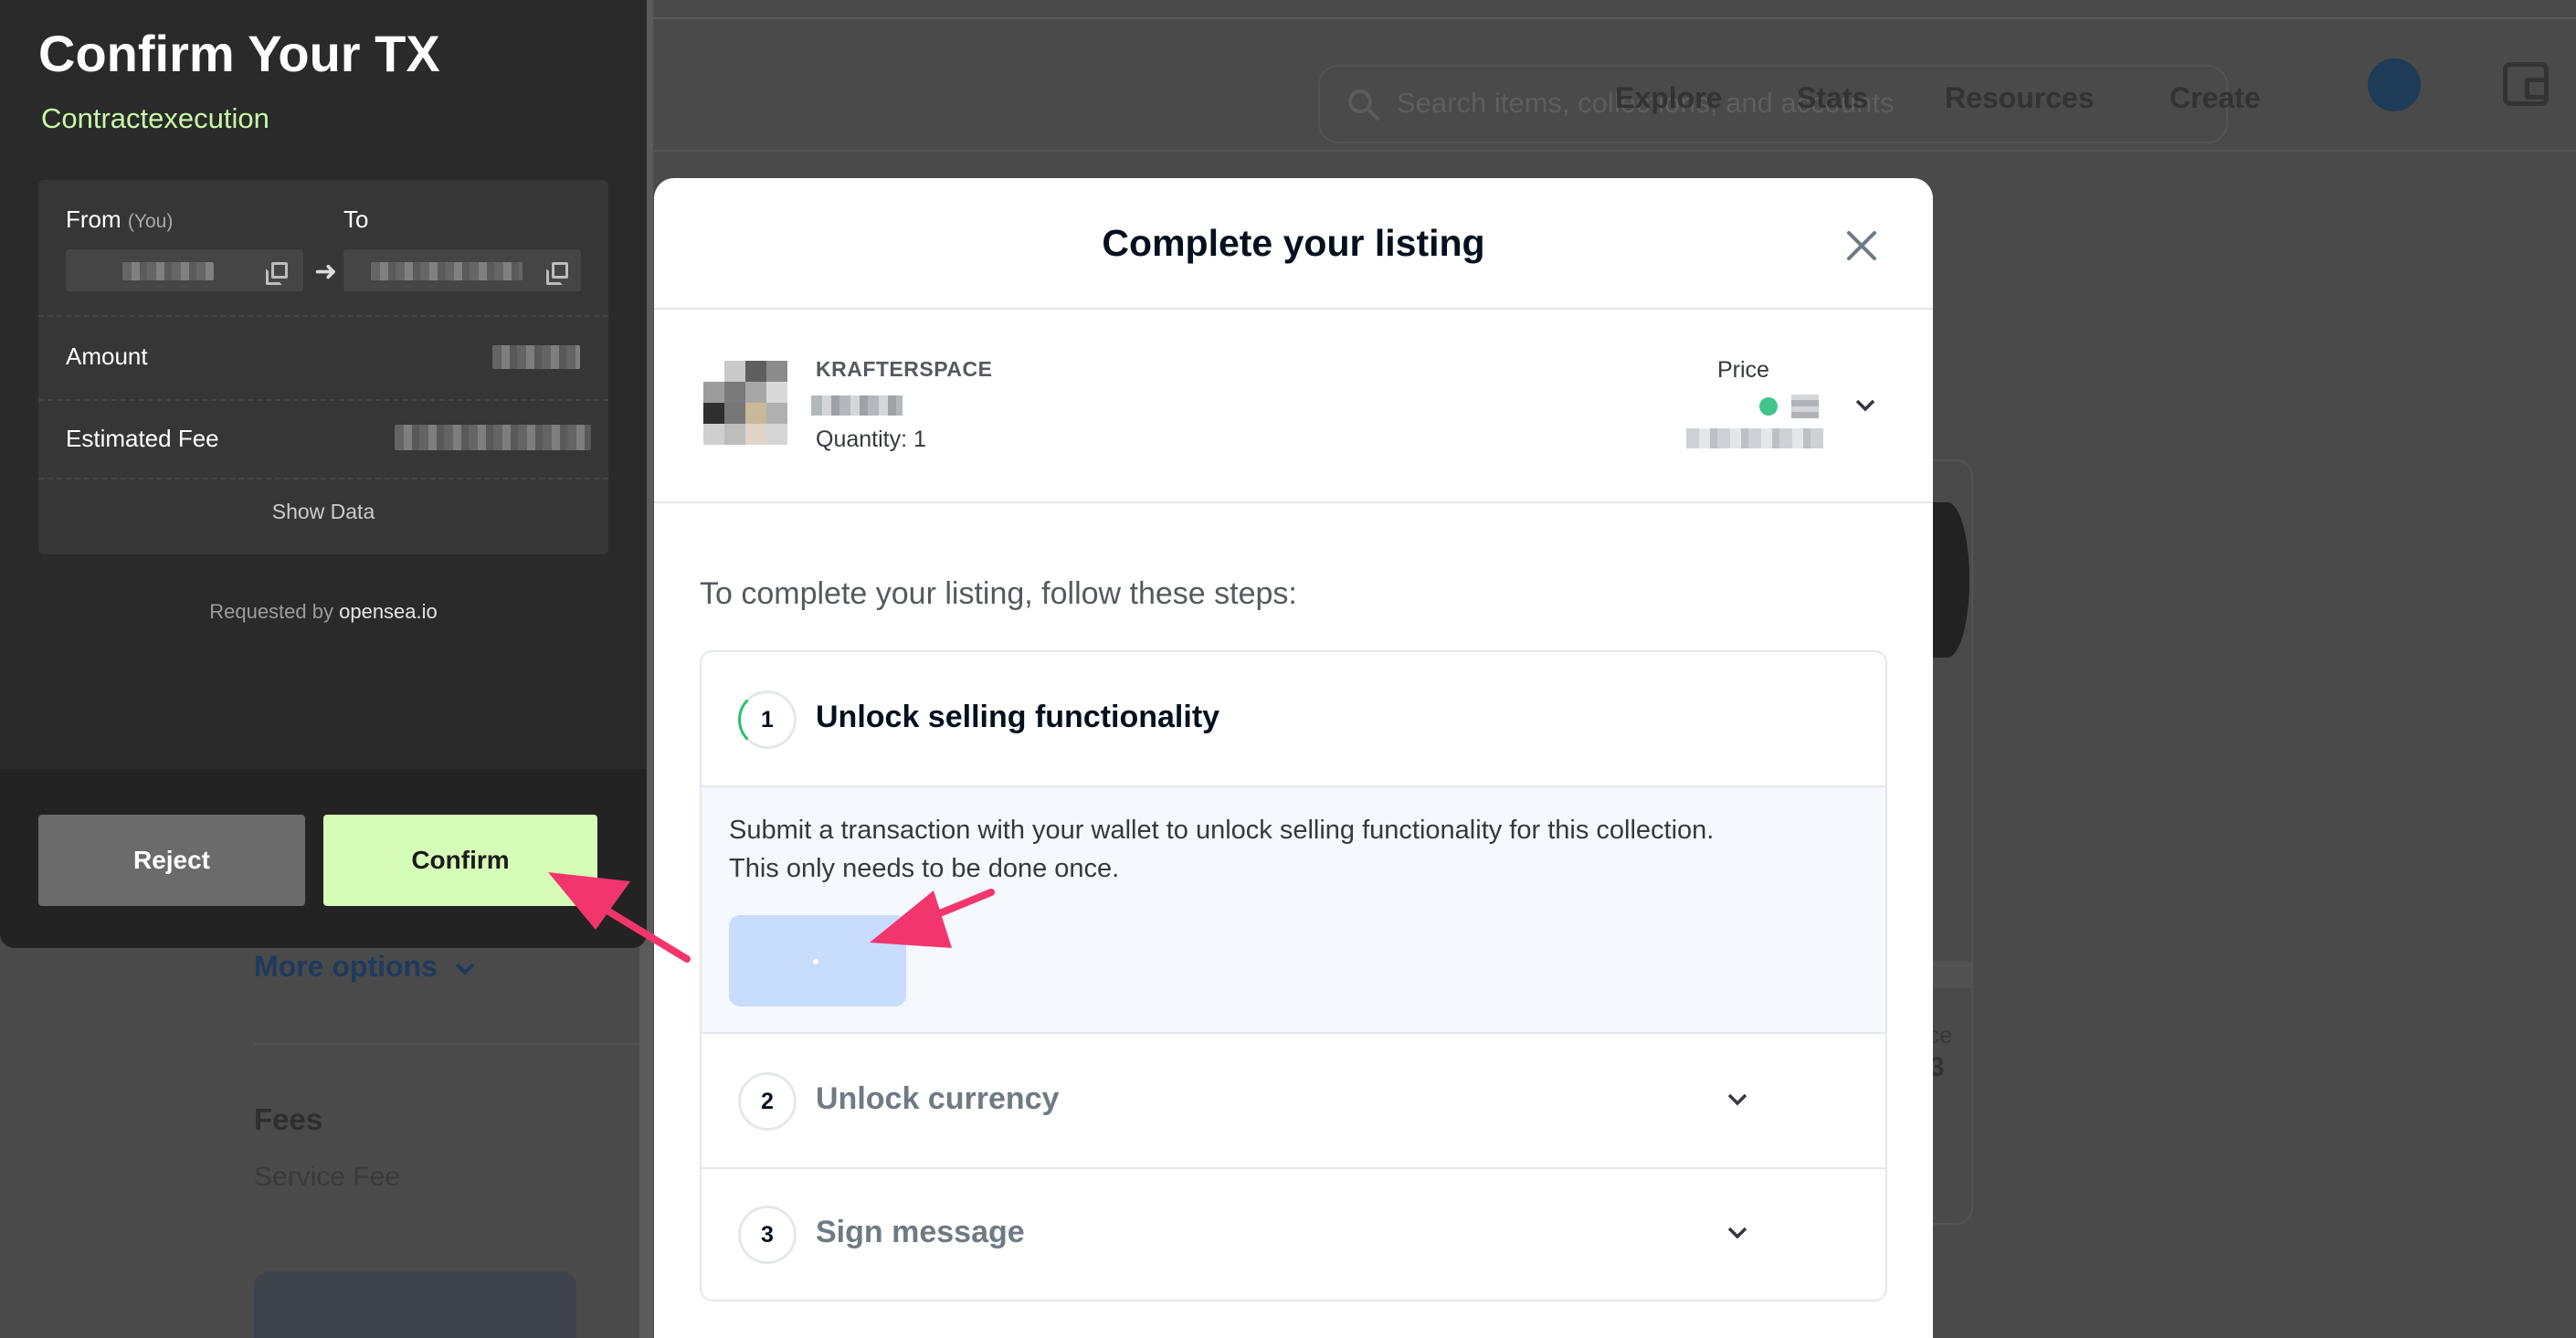 The image size is (2576, 1338). Describe the element at coordinates (745, 403) in the screenshot. I see `item-thumbnail` at that location.